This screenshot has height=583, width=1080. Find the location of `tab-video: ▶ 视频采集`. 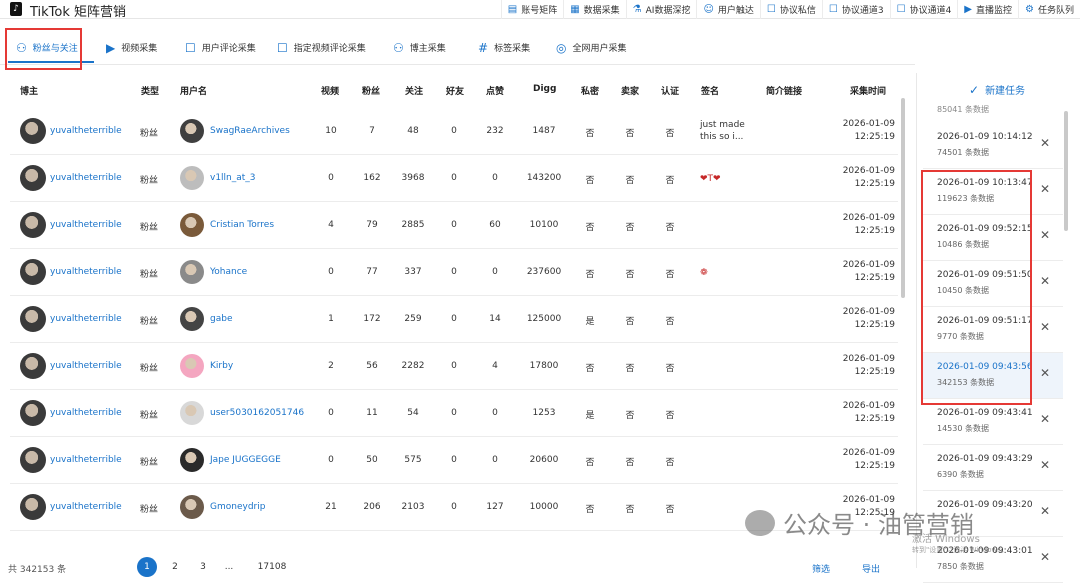

tab-video: ▶ 视频采集 is located at coordinates (131, 47).